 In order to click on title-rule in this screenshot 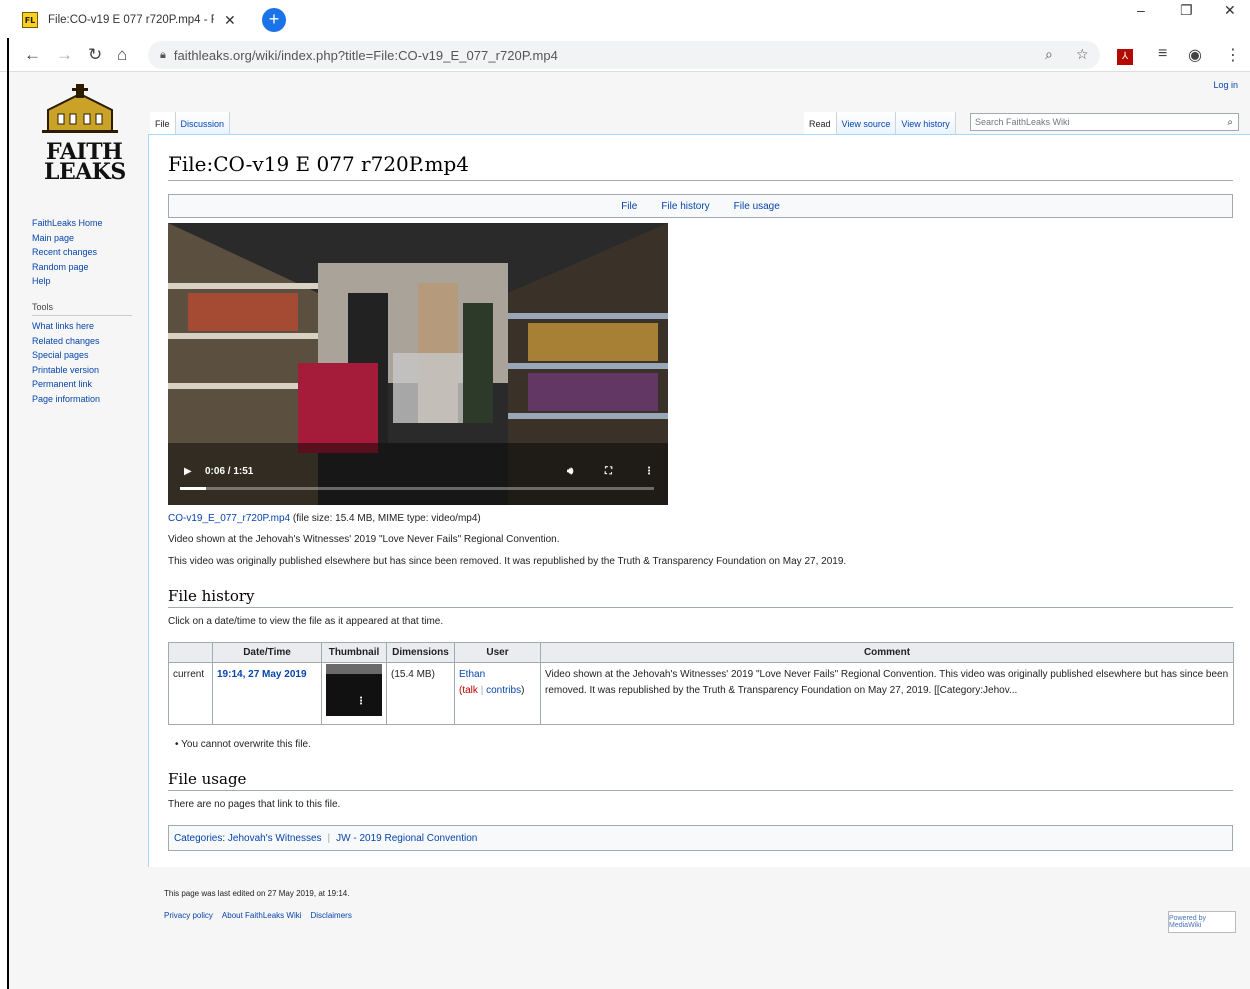, I will do `click(700, 180)`.